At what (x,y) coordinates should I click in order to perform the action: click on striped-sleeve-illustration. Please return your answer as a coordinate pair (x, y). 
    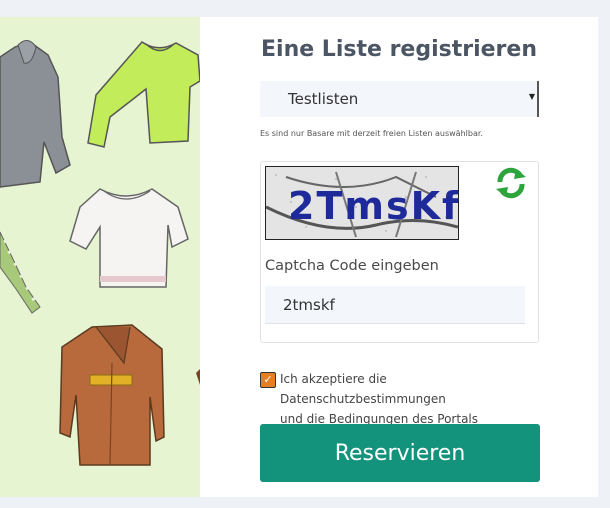
    Looking at the image, I should click on (20, 272).